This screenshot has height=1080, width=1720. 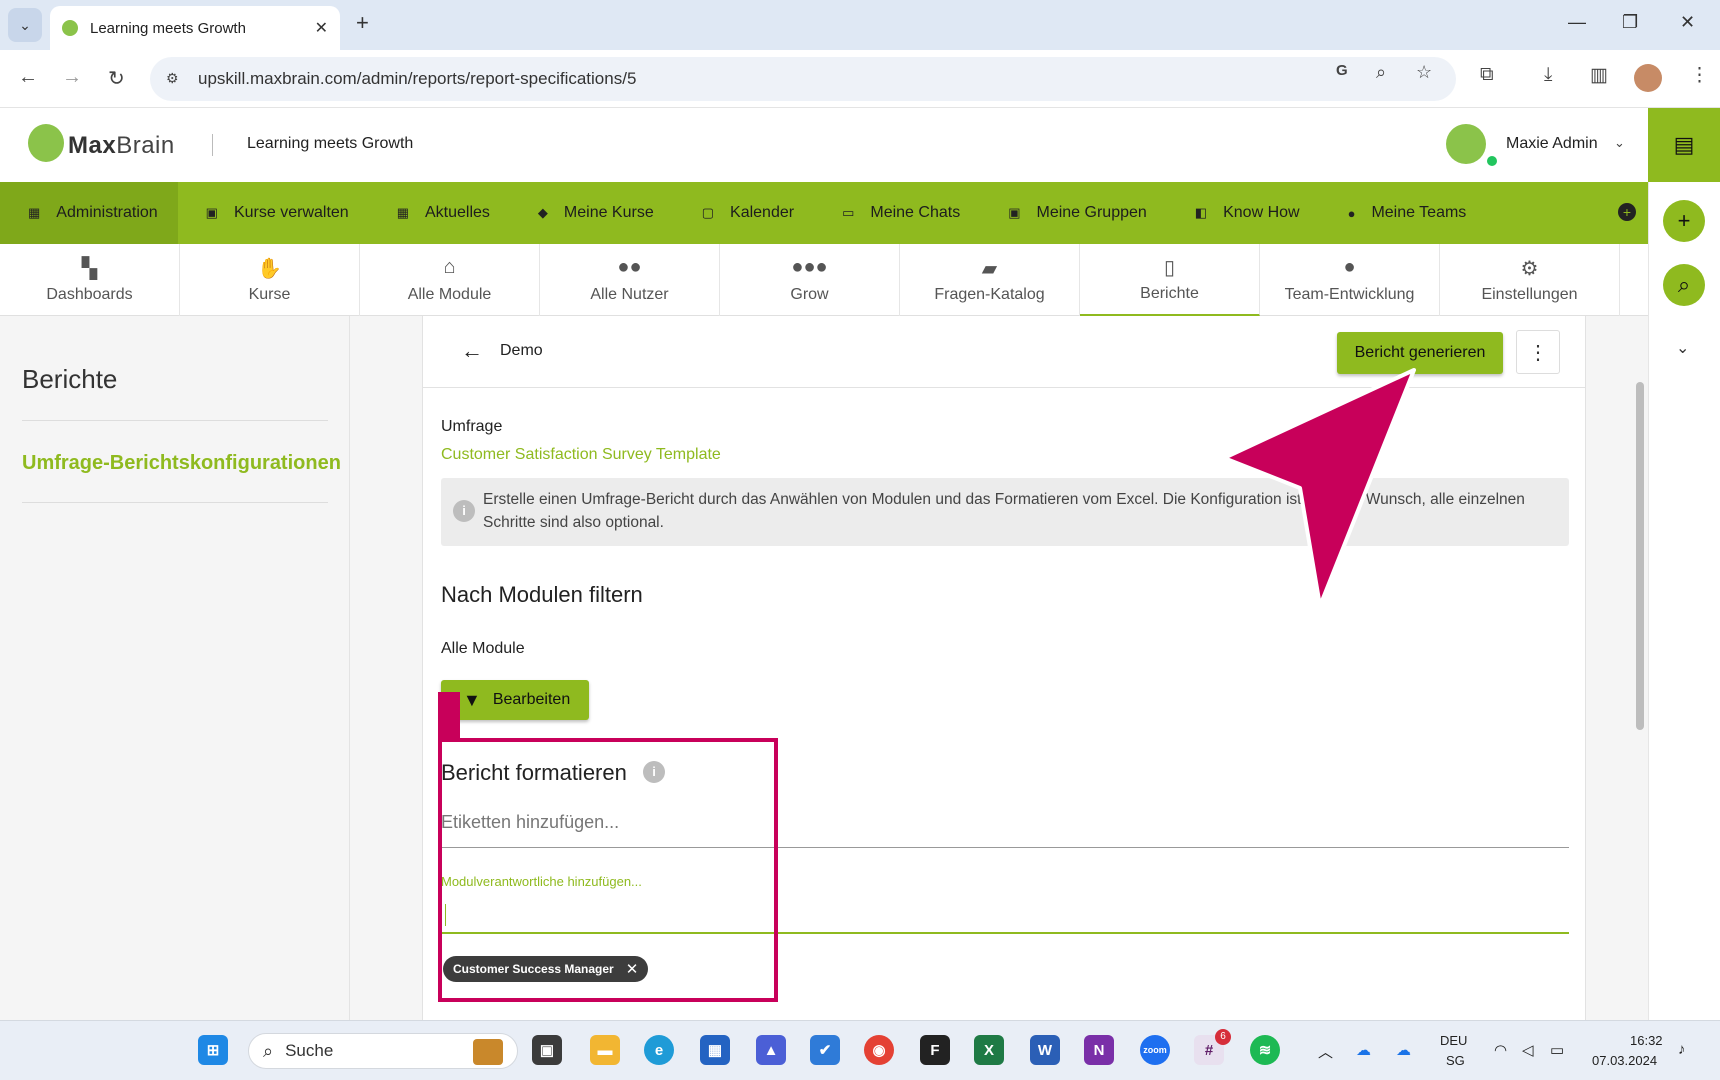 I want to click on edge-icon: e, so click(x=659, y=1050).